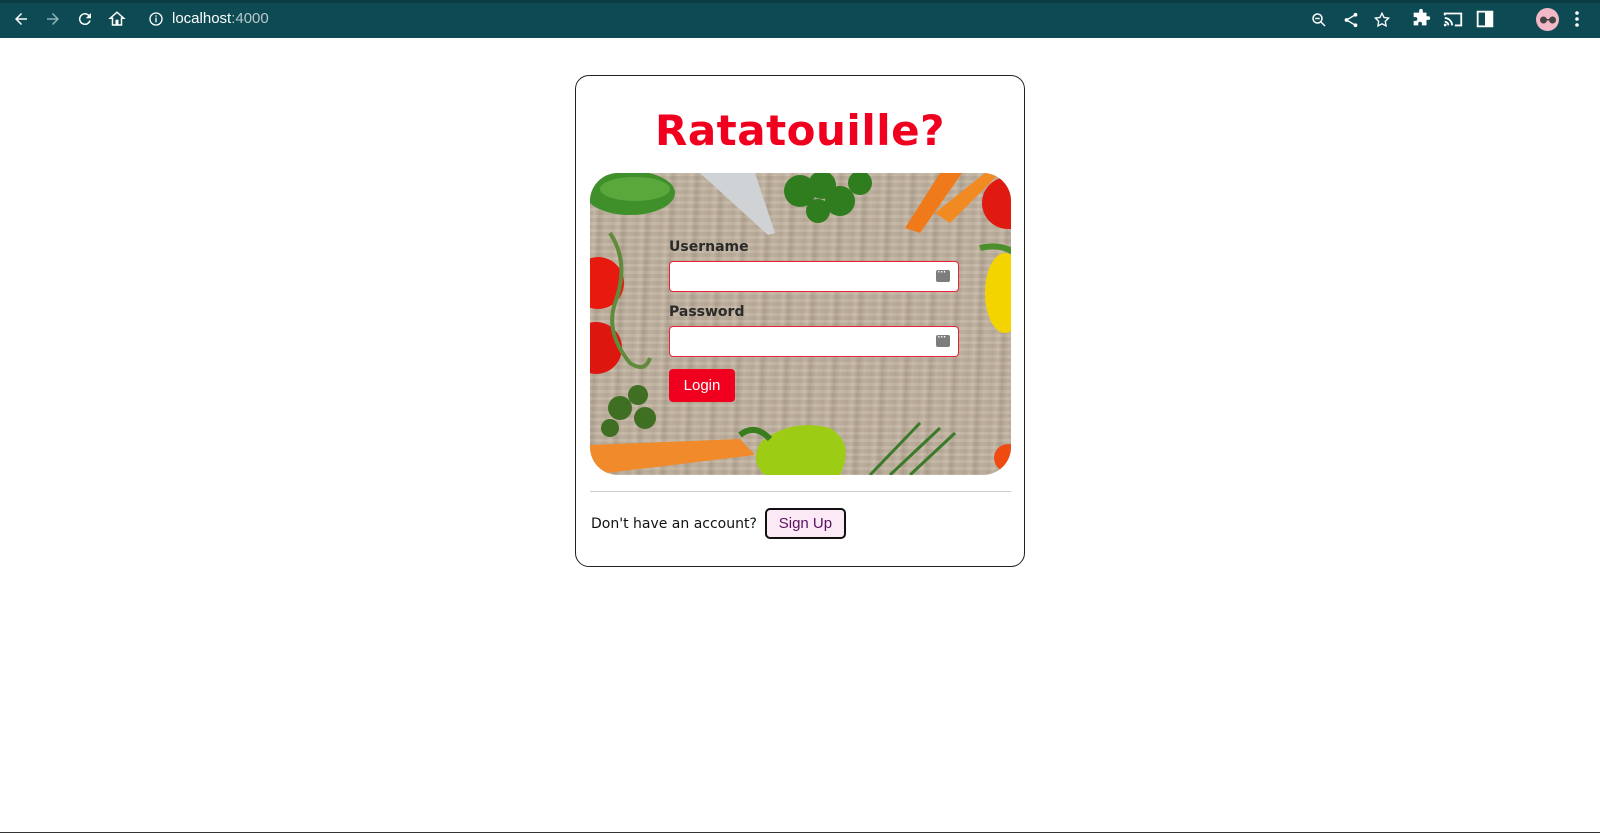  I want to click on zoom-icon, so click(1319, 20).